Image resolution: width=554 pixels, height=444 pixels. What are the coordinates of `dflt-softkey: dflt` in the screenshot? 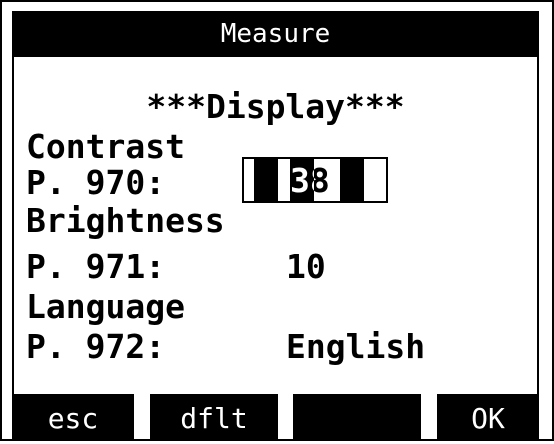 It's located at (214, 416).